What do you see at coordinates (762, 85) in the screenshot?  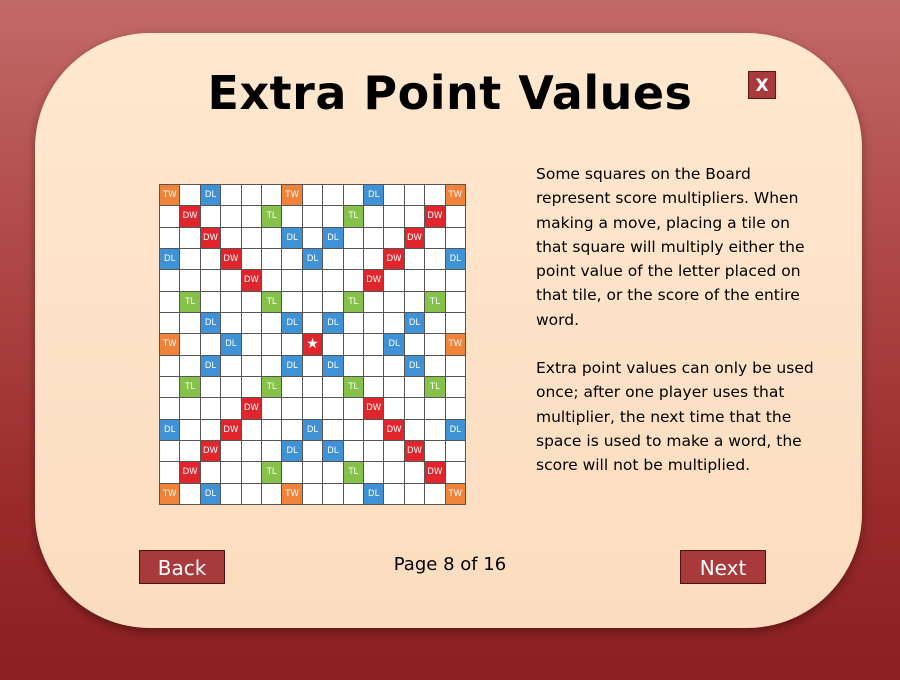 I see `close-button: X` at bounding box center [762, 85].